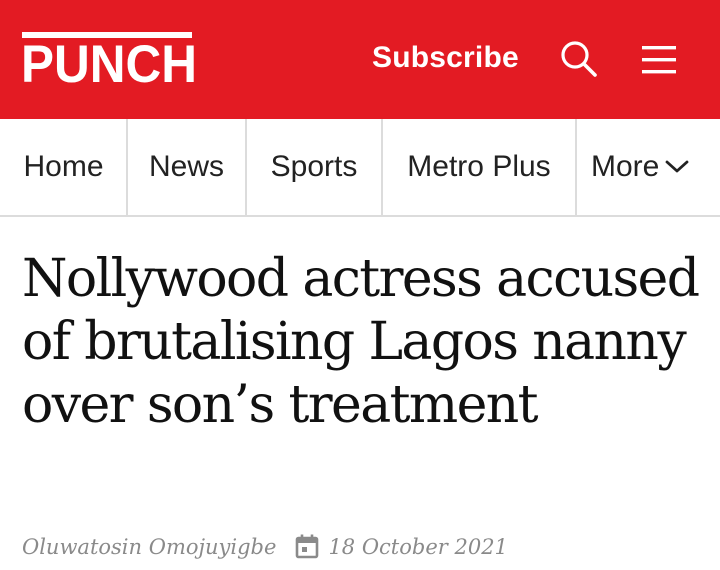 The image size is (720, 570). Describe the element at coordinates (677, 166) in the screenshot. I see `chevron-down-icon` at that location.